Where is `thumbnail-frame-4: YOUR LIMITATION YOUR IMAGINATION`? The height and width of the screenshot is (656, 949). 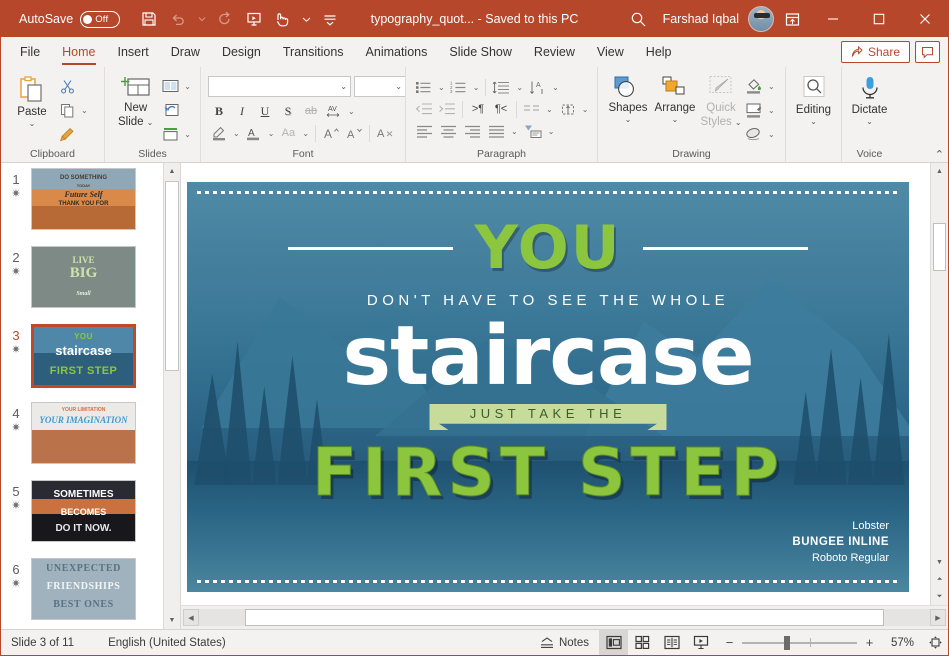
thumbnail-frame-4: YOUR LIMITATION YOUR IMAGINATION is located at coordinates (83, 433).